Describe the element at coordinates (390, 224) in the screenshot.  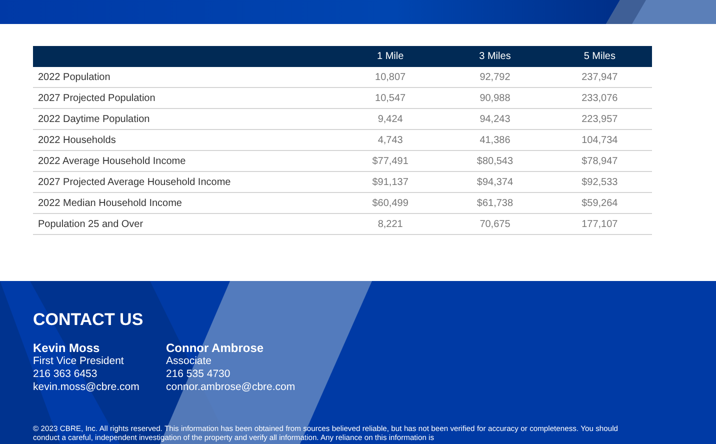
I see `table-cell: 8,221` at that location.